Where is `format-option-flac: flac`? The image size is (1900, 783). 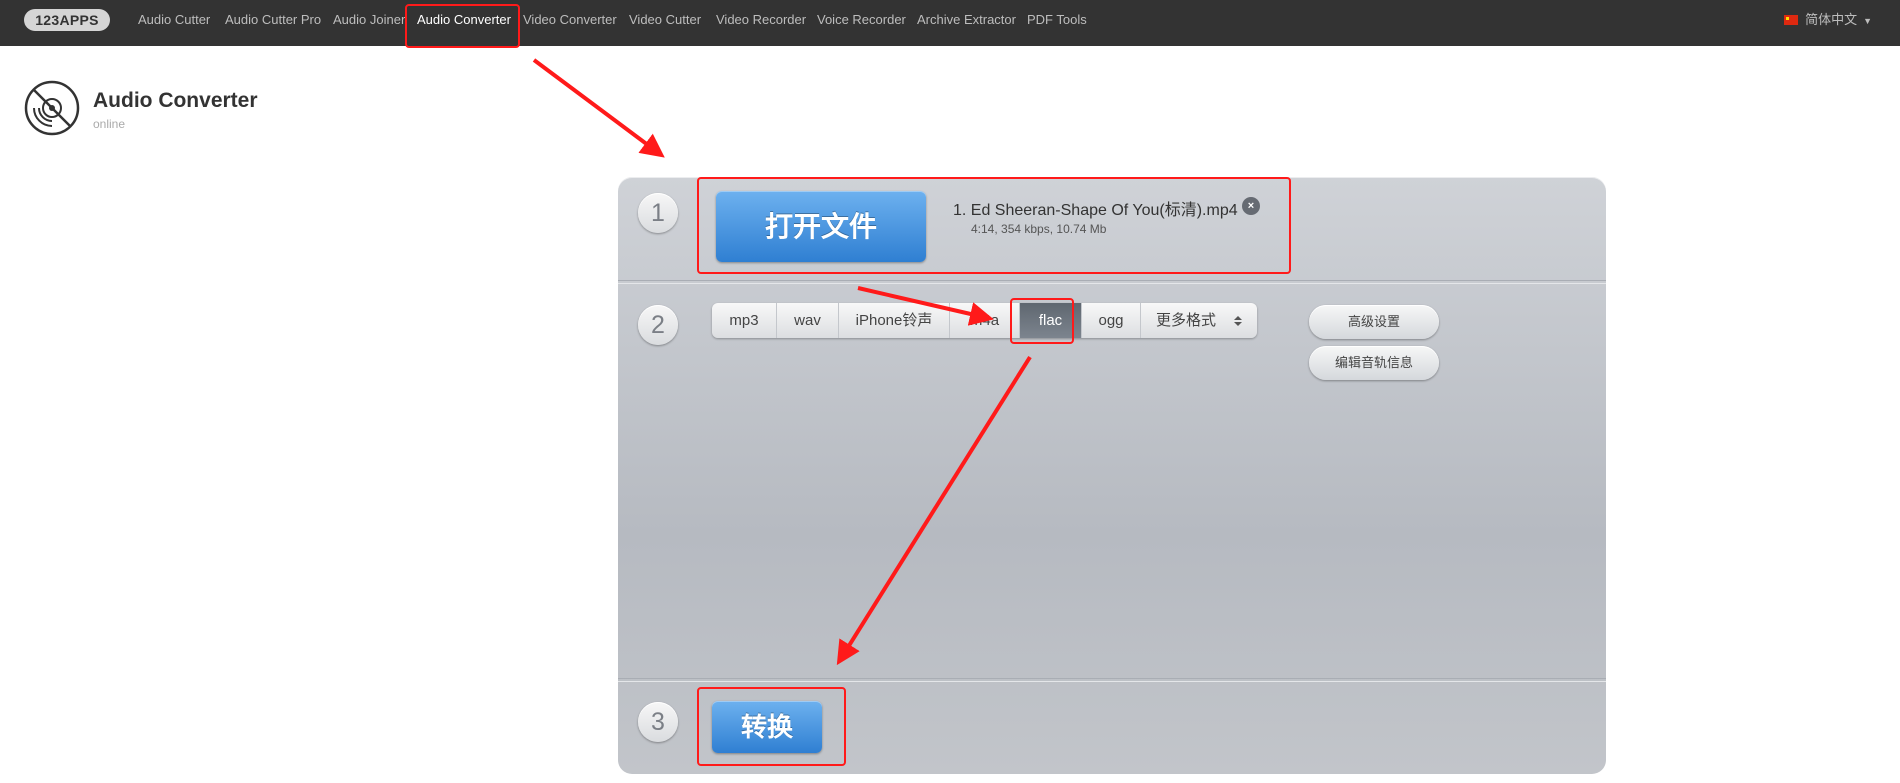 format-option-flac: flac is located at coordinates (1051, 320).